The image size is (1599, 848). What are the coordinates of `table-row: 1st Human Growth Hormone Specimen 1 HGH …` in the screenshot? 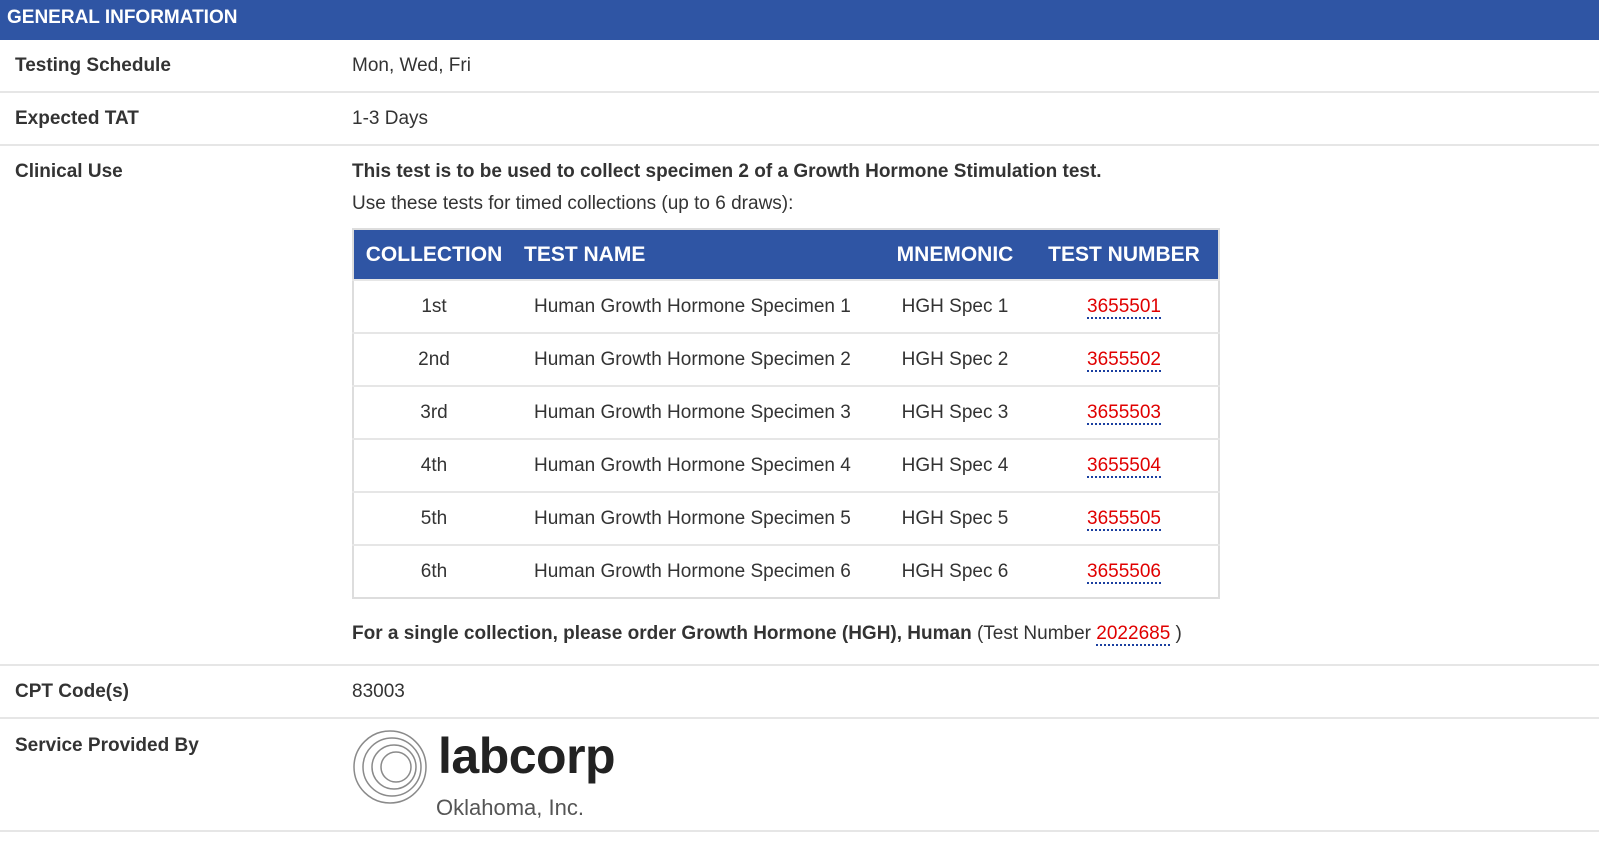 It's located at (786, 306).